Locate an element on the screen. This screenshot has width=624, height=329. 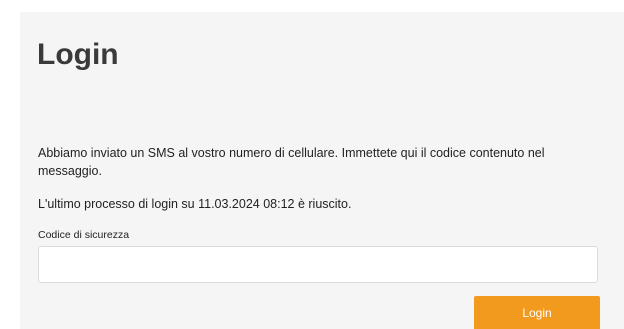
security-code-label: Codice di sicurezza is located at coordinates (84, 235).